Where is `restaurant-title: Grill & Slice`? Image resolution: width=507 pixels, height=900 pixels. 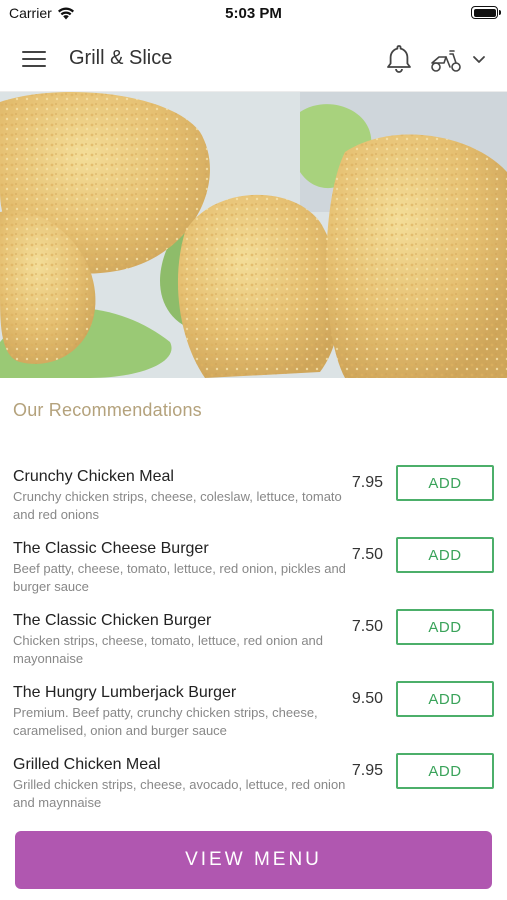 restaurant-title: Grill & Slice is located at coordinates (121, 58).